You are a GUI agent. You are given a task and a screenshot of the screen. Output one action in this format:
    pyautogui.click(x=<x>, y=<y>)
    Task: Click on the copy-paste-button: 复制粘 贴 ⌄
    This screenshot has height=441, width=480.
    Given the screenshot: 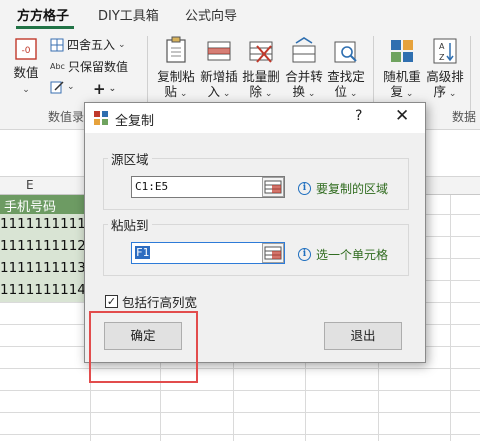 What is the action you would take?
    pyautogui.click(x=176, y=69)
    